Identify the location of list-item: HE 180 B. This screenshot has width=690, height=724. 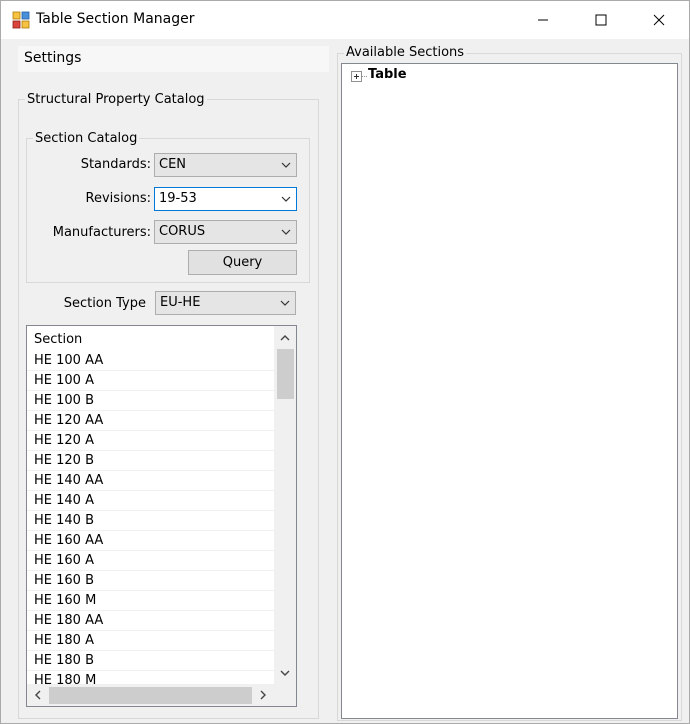
(150, 661).